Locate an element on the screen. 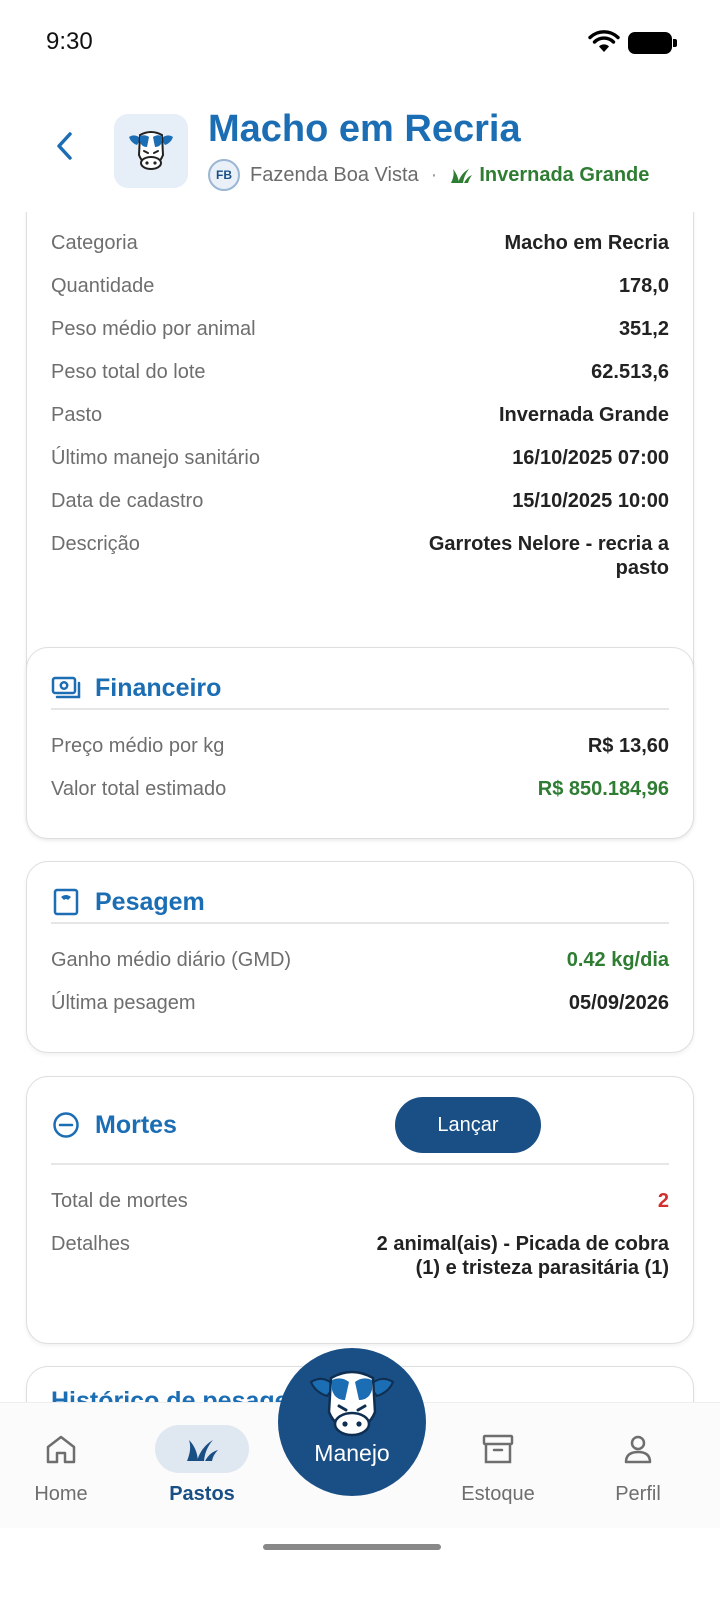 Image resolution: width=720 pixels, height=1606 pixels. manejo-button: Manejo is located at coordinates (352, 1422).